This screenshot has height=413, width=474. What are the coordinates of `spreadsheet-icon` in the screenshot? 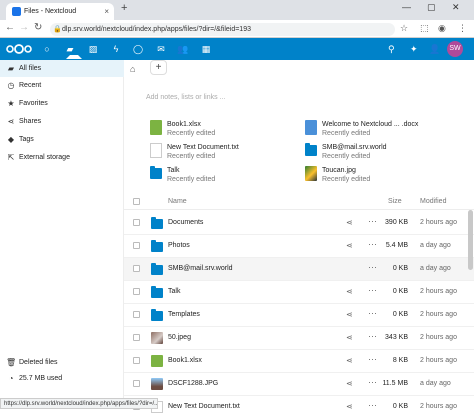 It's located at (156, 127).